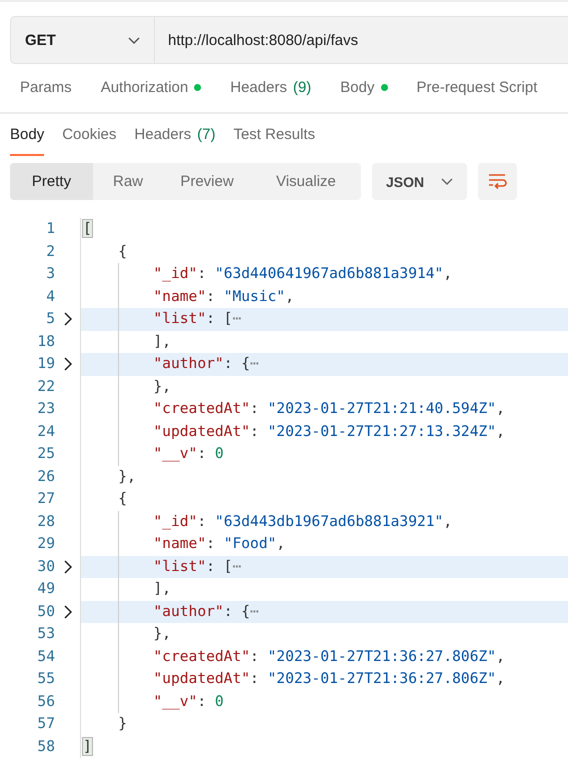 The image size is (568, 765). Describe the element at coordinates (45, 589) in the screenshot. I see `line-number: 49` at that location.